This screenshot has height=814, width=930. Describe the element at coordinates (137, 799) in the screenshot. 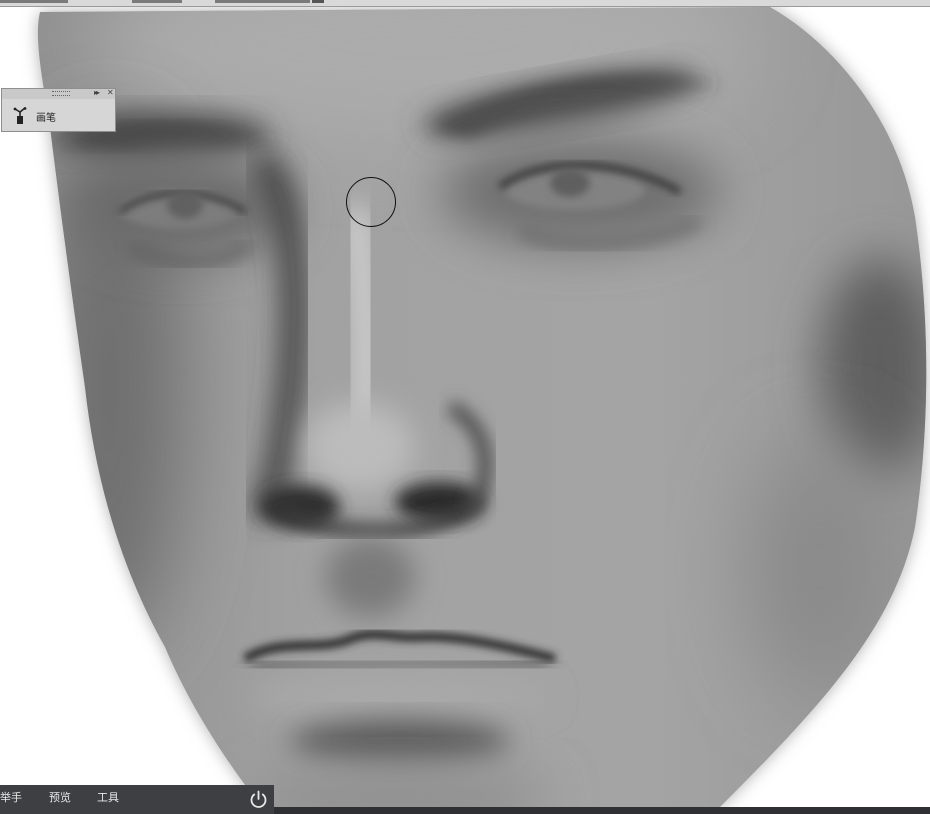

I see `bottom-toolbar: 举手 预览 工具` at that location.